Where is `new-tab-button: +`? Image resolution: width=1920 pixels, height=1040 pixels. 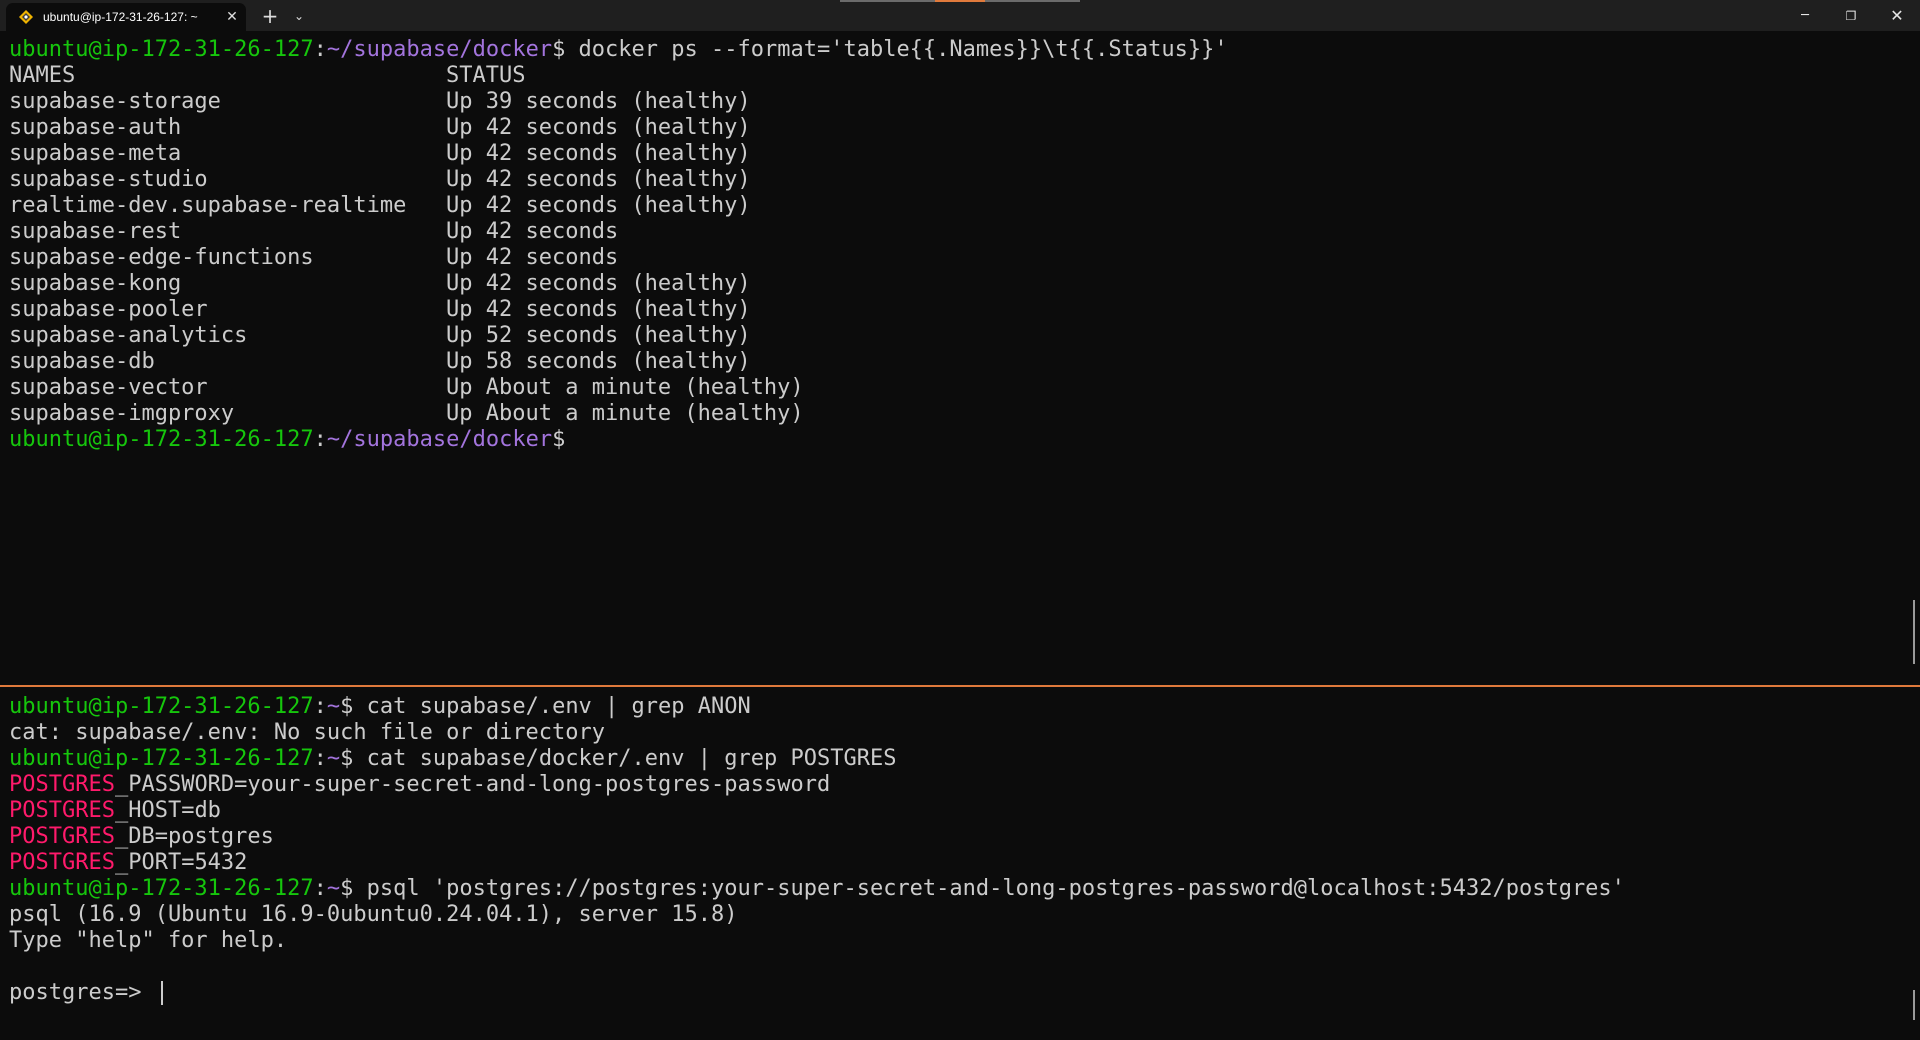
new-tab-button: + is located at coordinates (270, 15).